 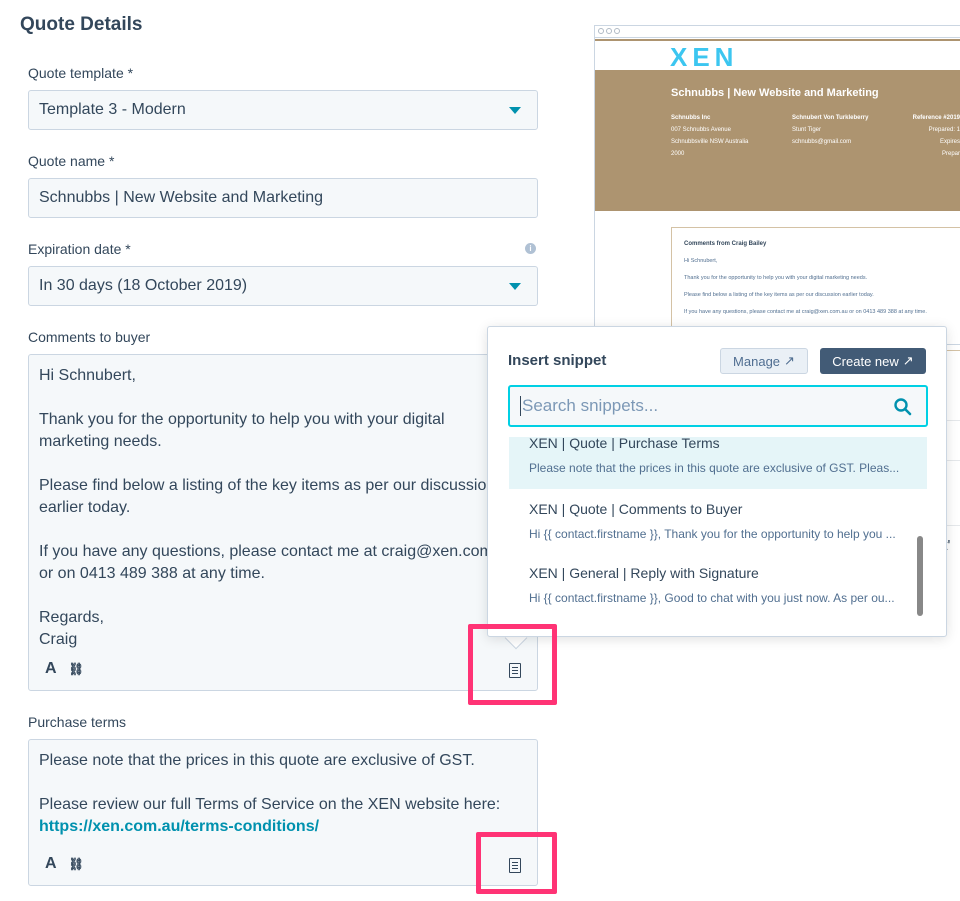 What do you see at coordinates (944, 130) in the screenshot?
I see `preview-reference-line: Prepared: 1` at bounding box center [944, 130].